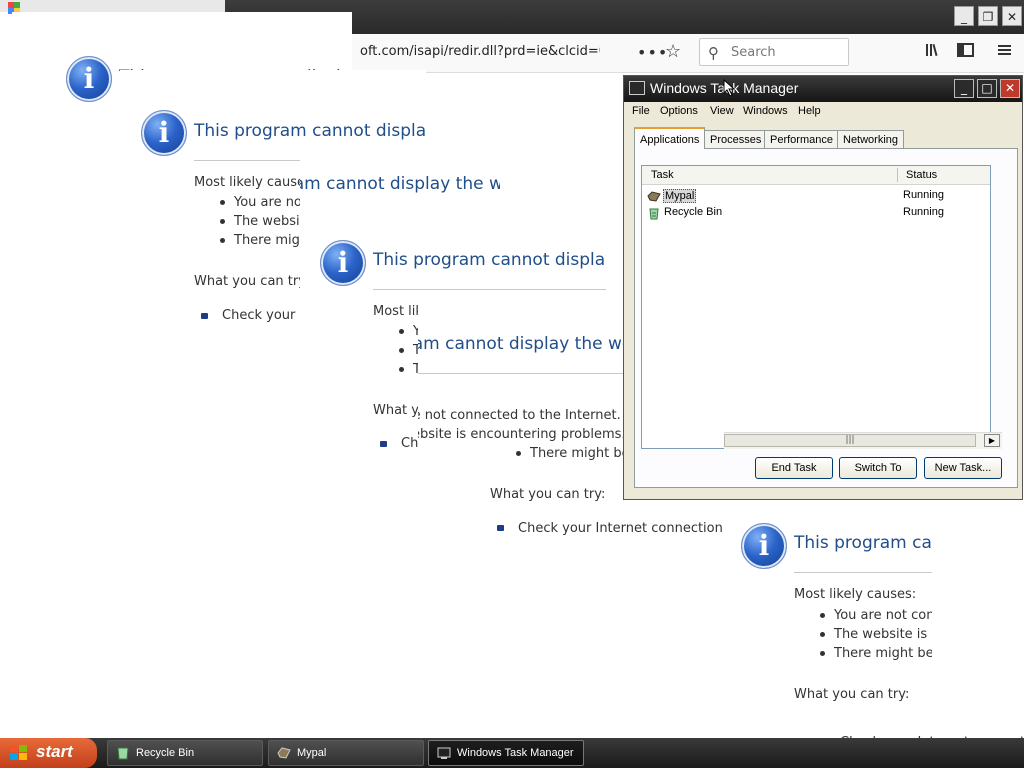 This screenshot has width=1024, height=768. What do you see at coordinates (934, 52) in the screenshot?
I see `library-icon` at bounding box center [934, 52].